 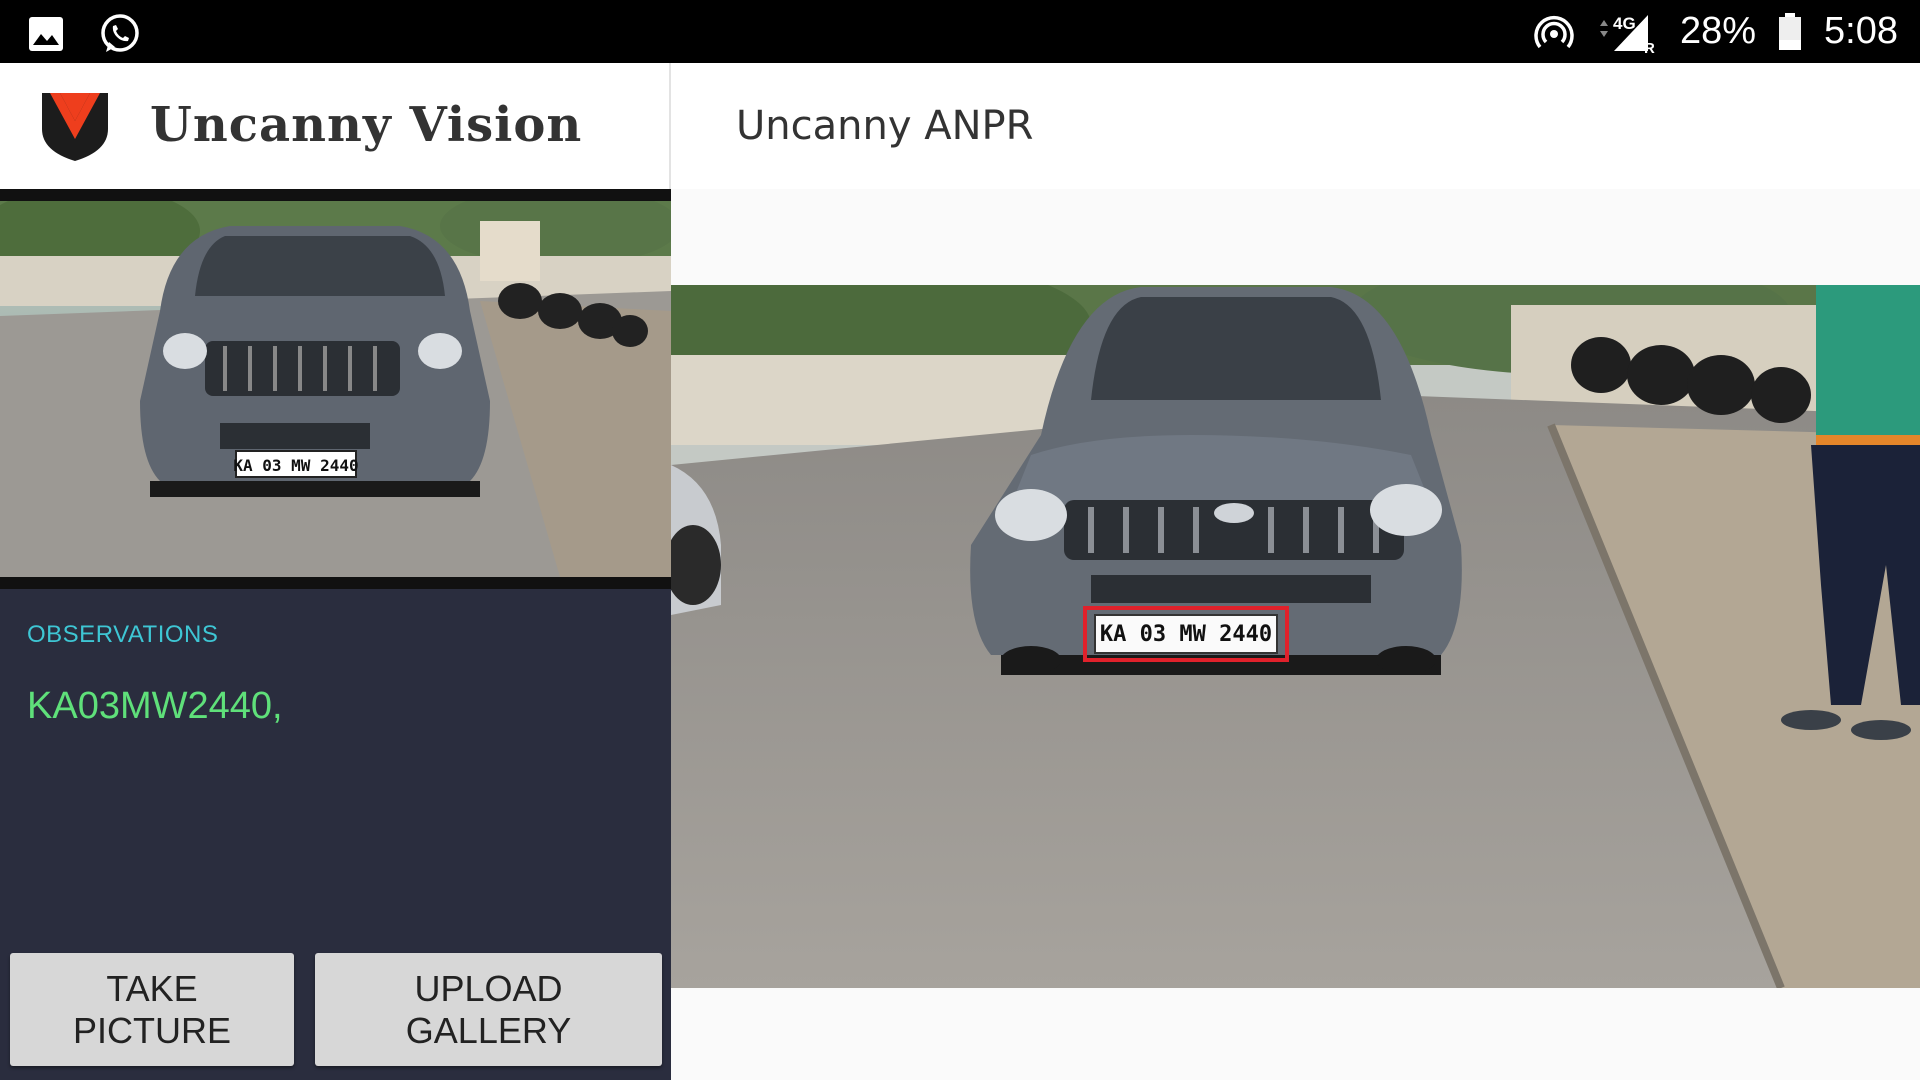 I want to click on take-picture-label: TAKE PICTURE, so click(x=151, y=1009).